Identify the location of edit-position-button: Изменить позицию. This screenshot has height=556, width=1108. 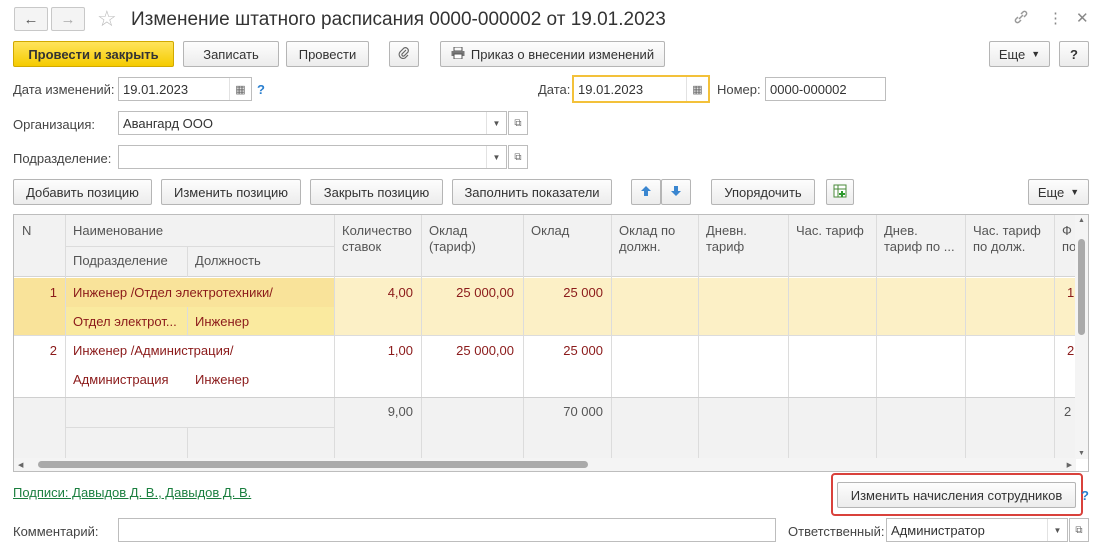
(231, 192).